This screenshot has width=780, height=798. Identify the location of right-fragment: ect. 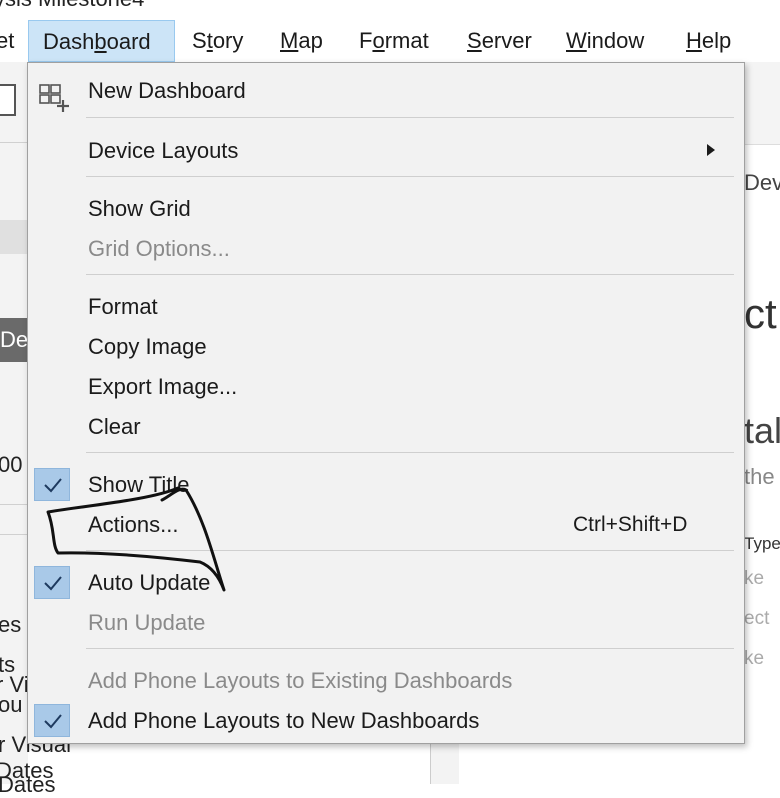
(757, 618).